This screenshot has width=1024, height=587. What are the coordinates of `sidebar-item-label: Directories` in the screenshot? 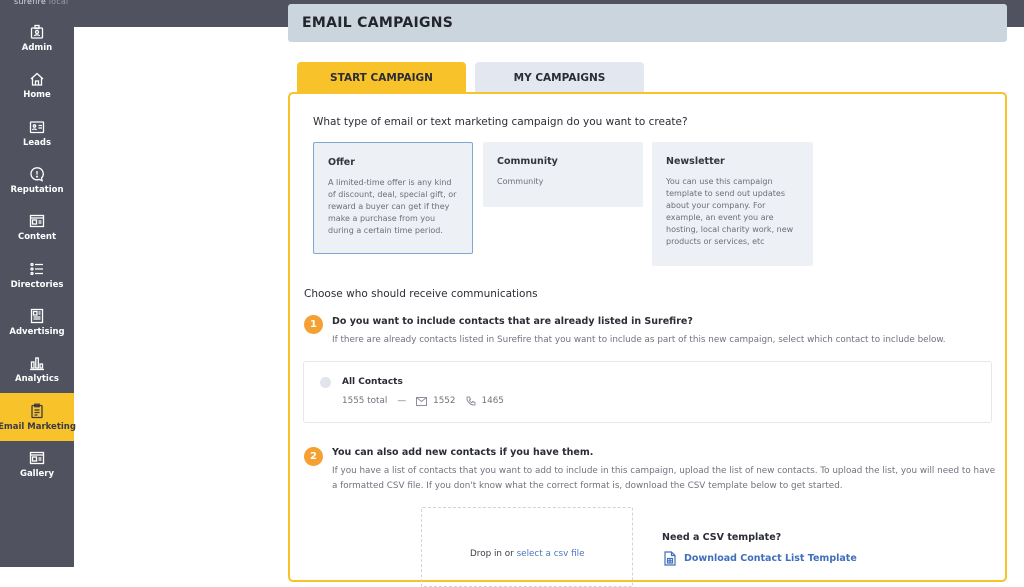 It's located at (37, 284).